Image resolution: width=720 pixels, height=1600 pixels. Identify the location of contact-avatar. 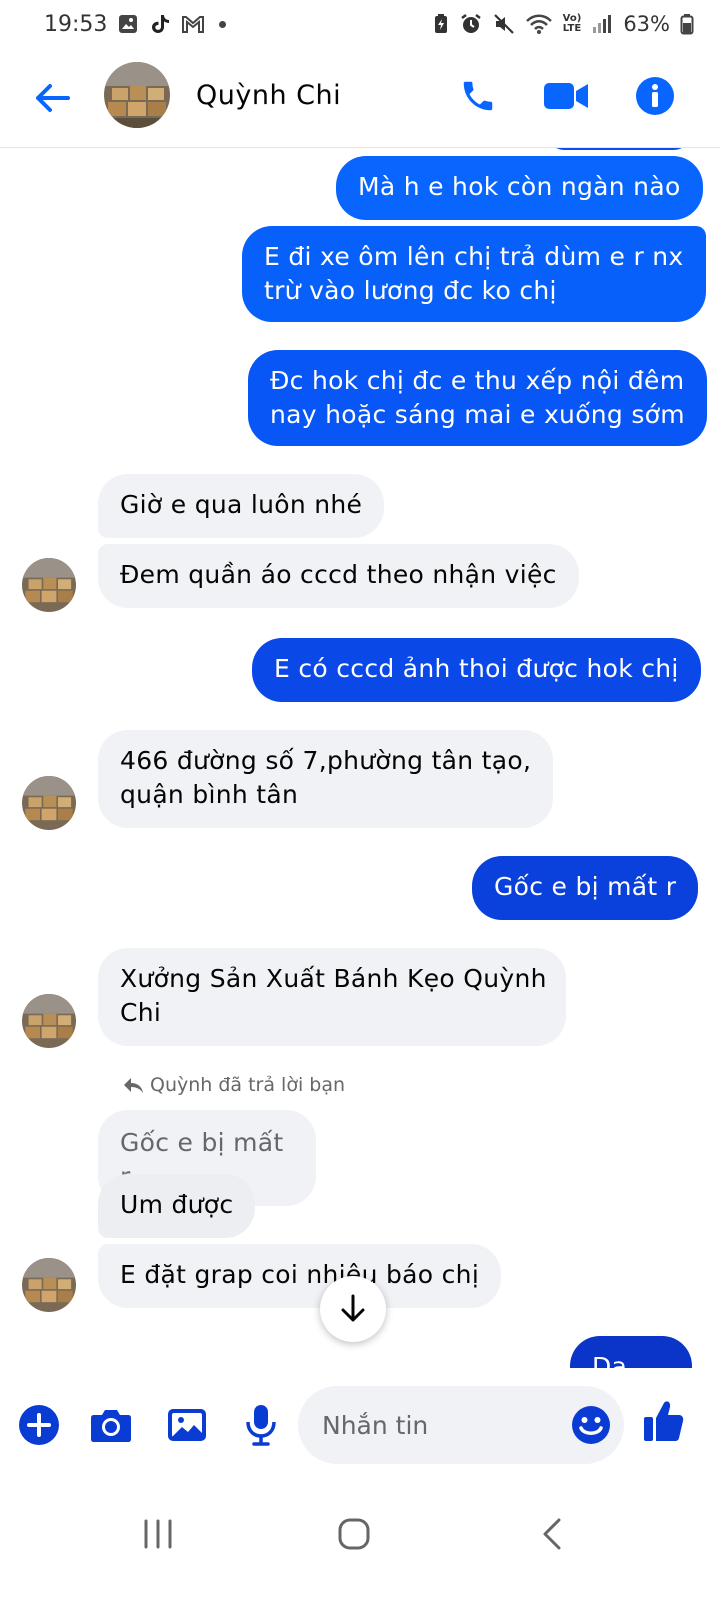
(137, 95).